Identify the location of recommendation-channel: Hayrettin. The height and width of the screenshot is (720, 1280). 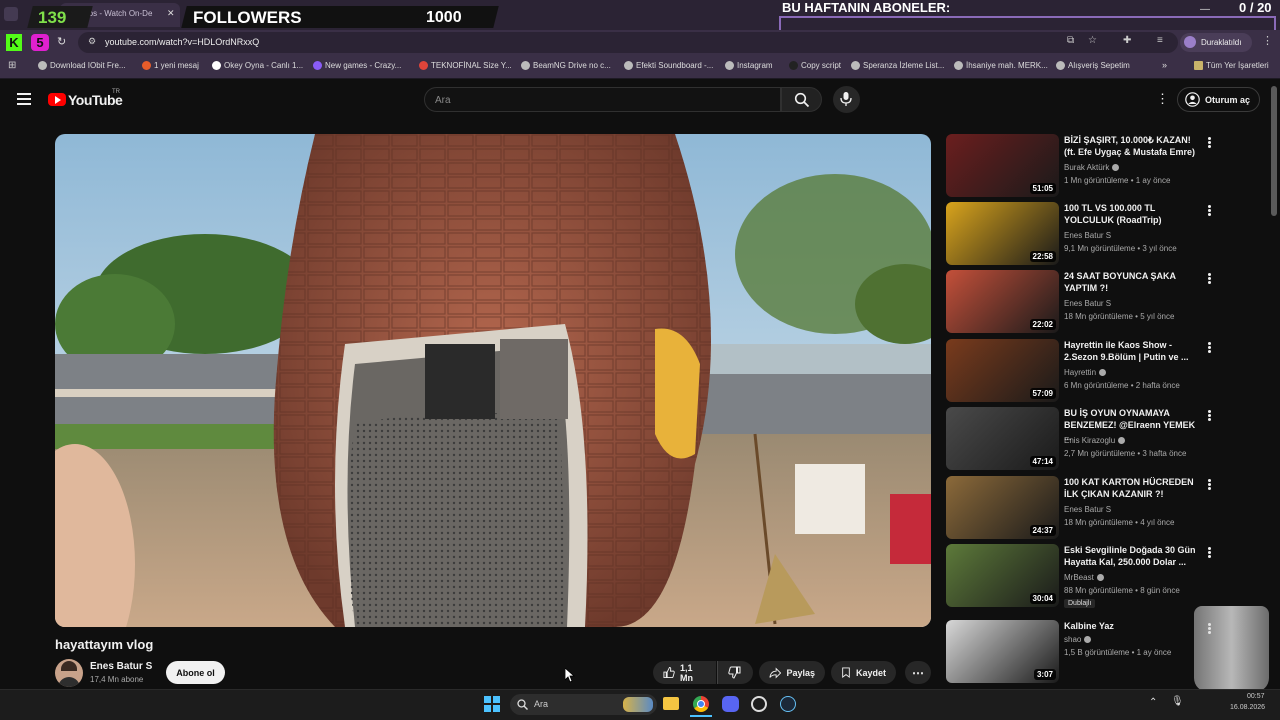
(1134, 372).